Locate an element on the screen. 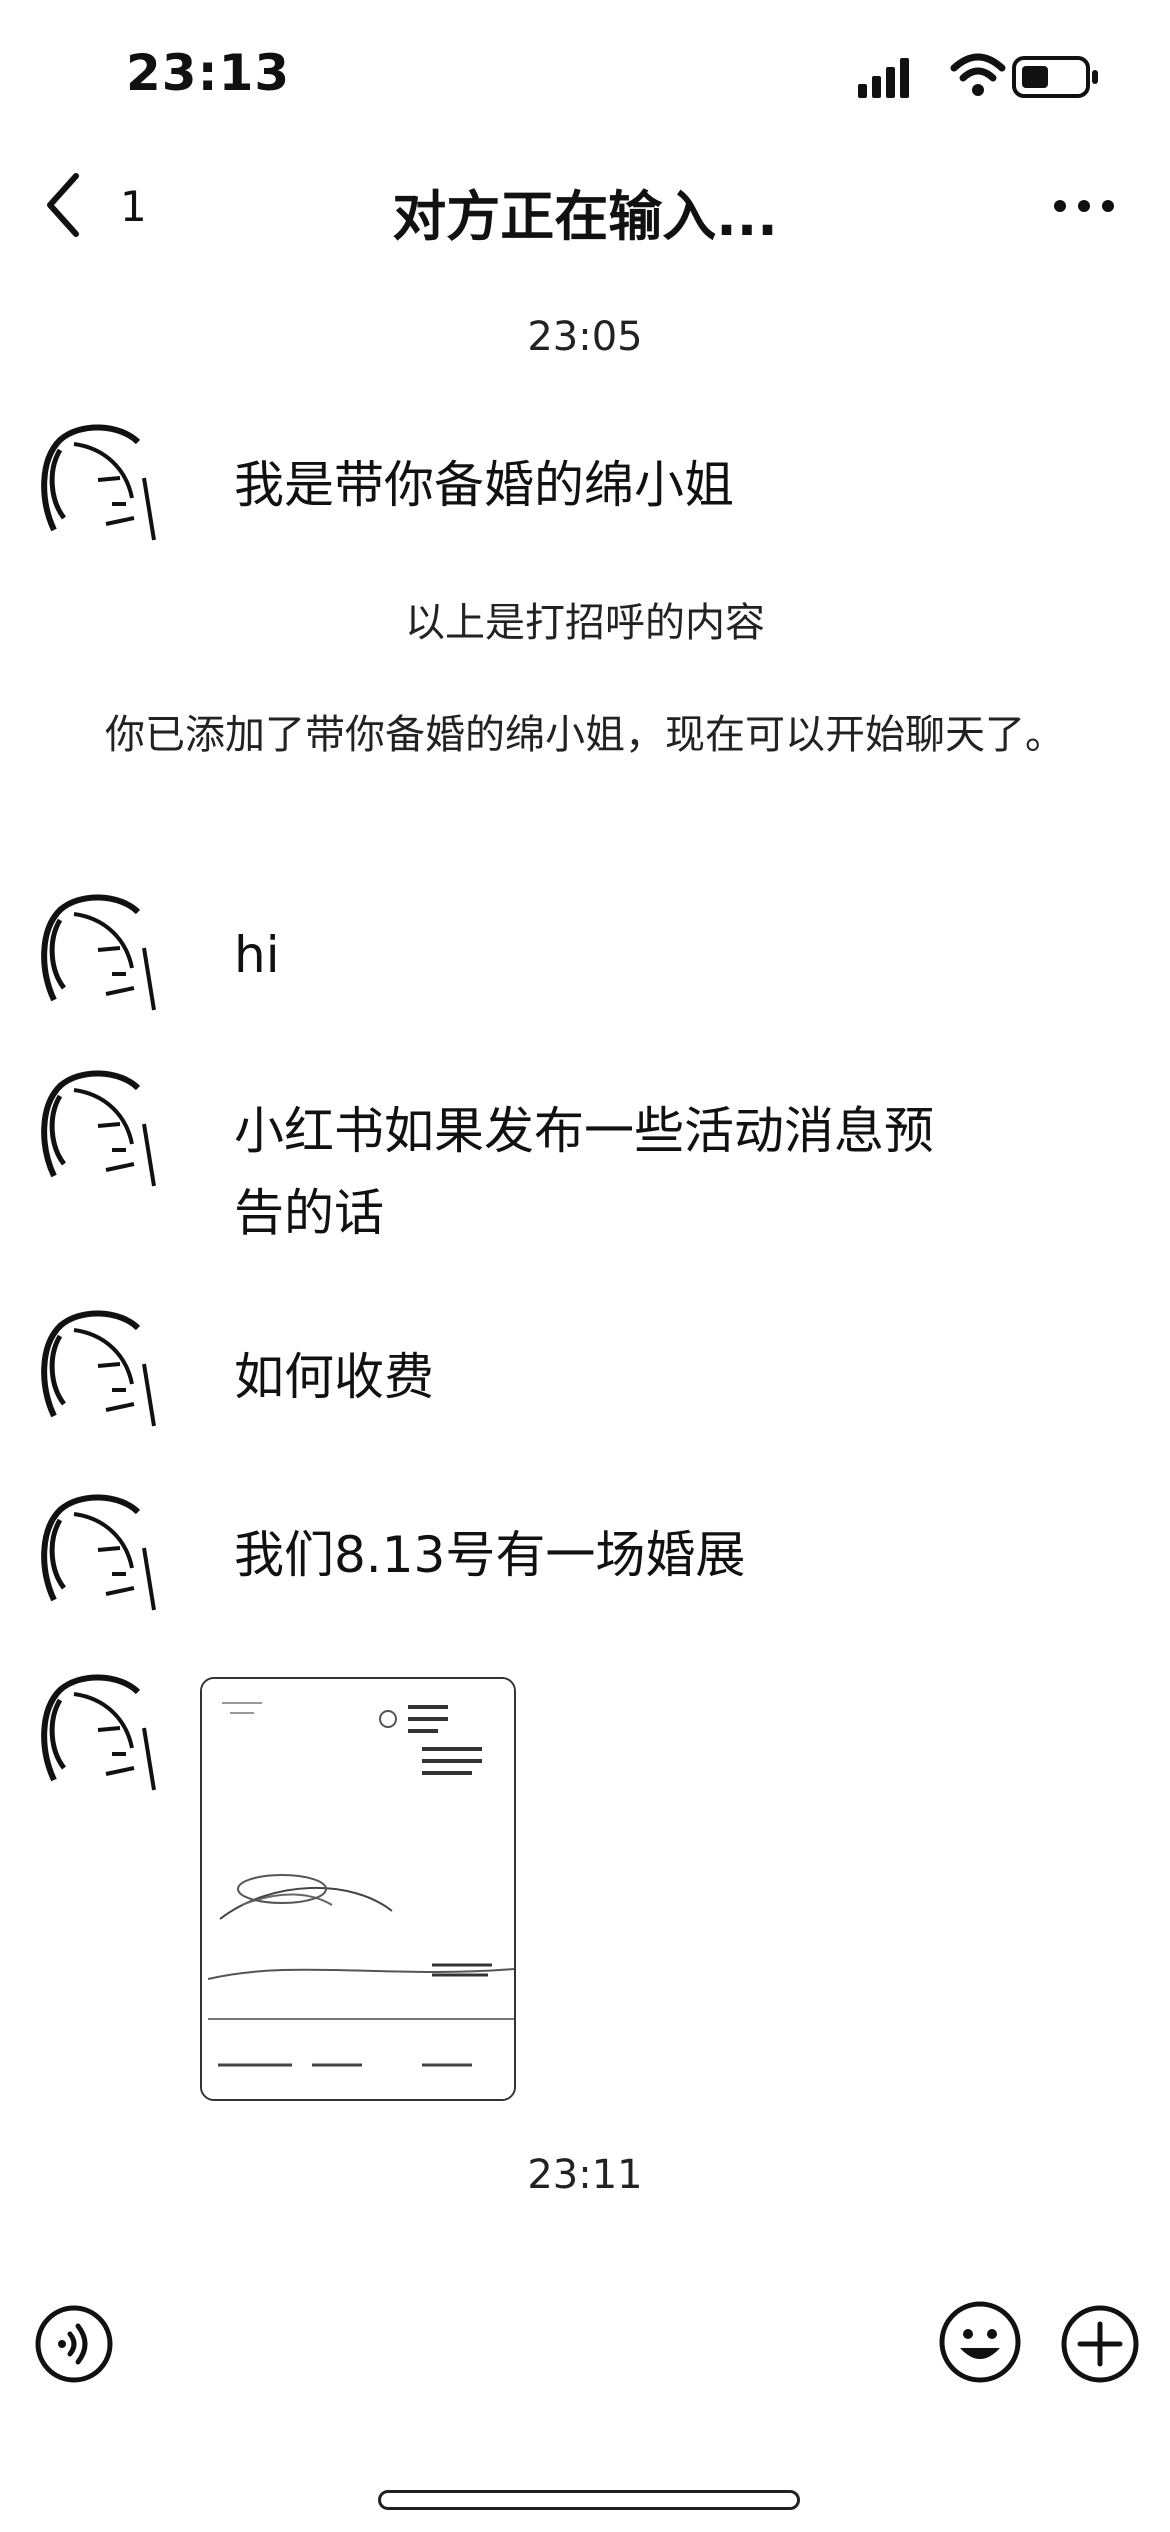  chevron-left-icon is located at coordinates (63, 205).